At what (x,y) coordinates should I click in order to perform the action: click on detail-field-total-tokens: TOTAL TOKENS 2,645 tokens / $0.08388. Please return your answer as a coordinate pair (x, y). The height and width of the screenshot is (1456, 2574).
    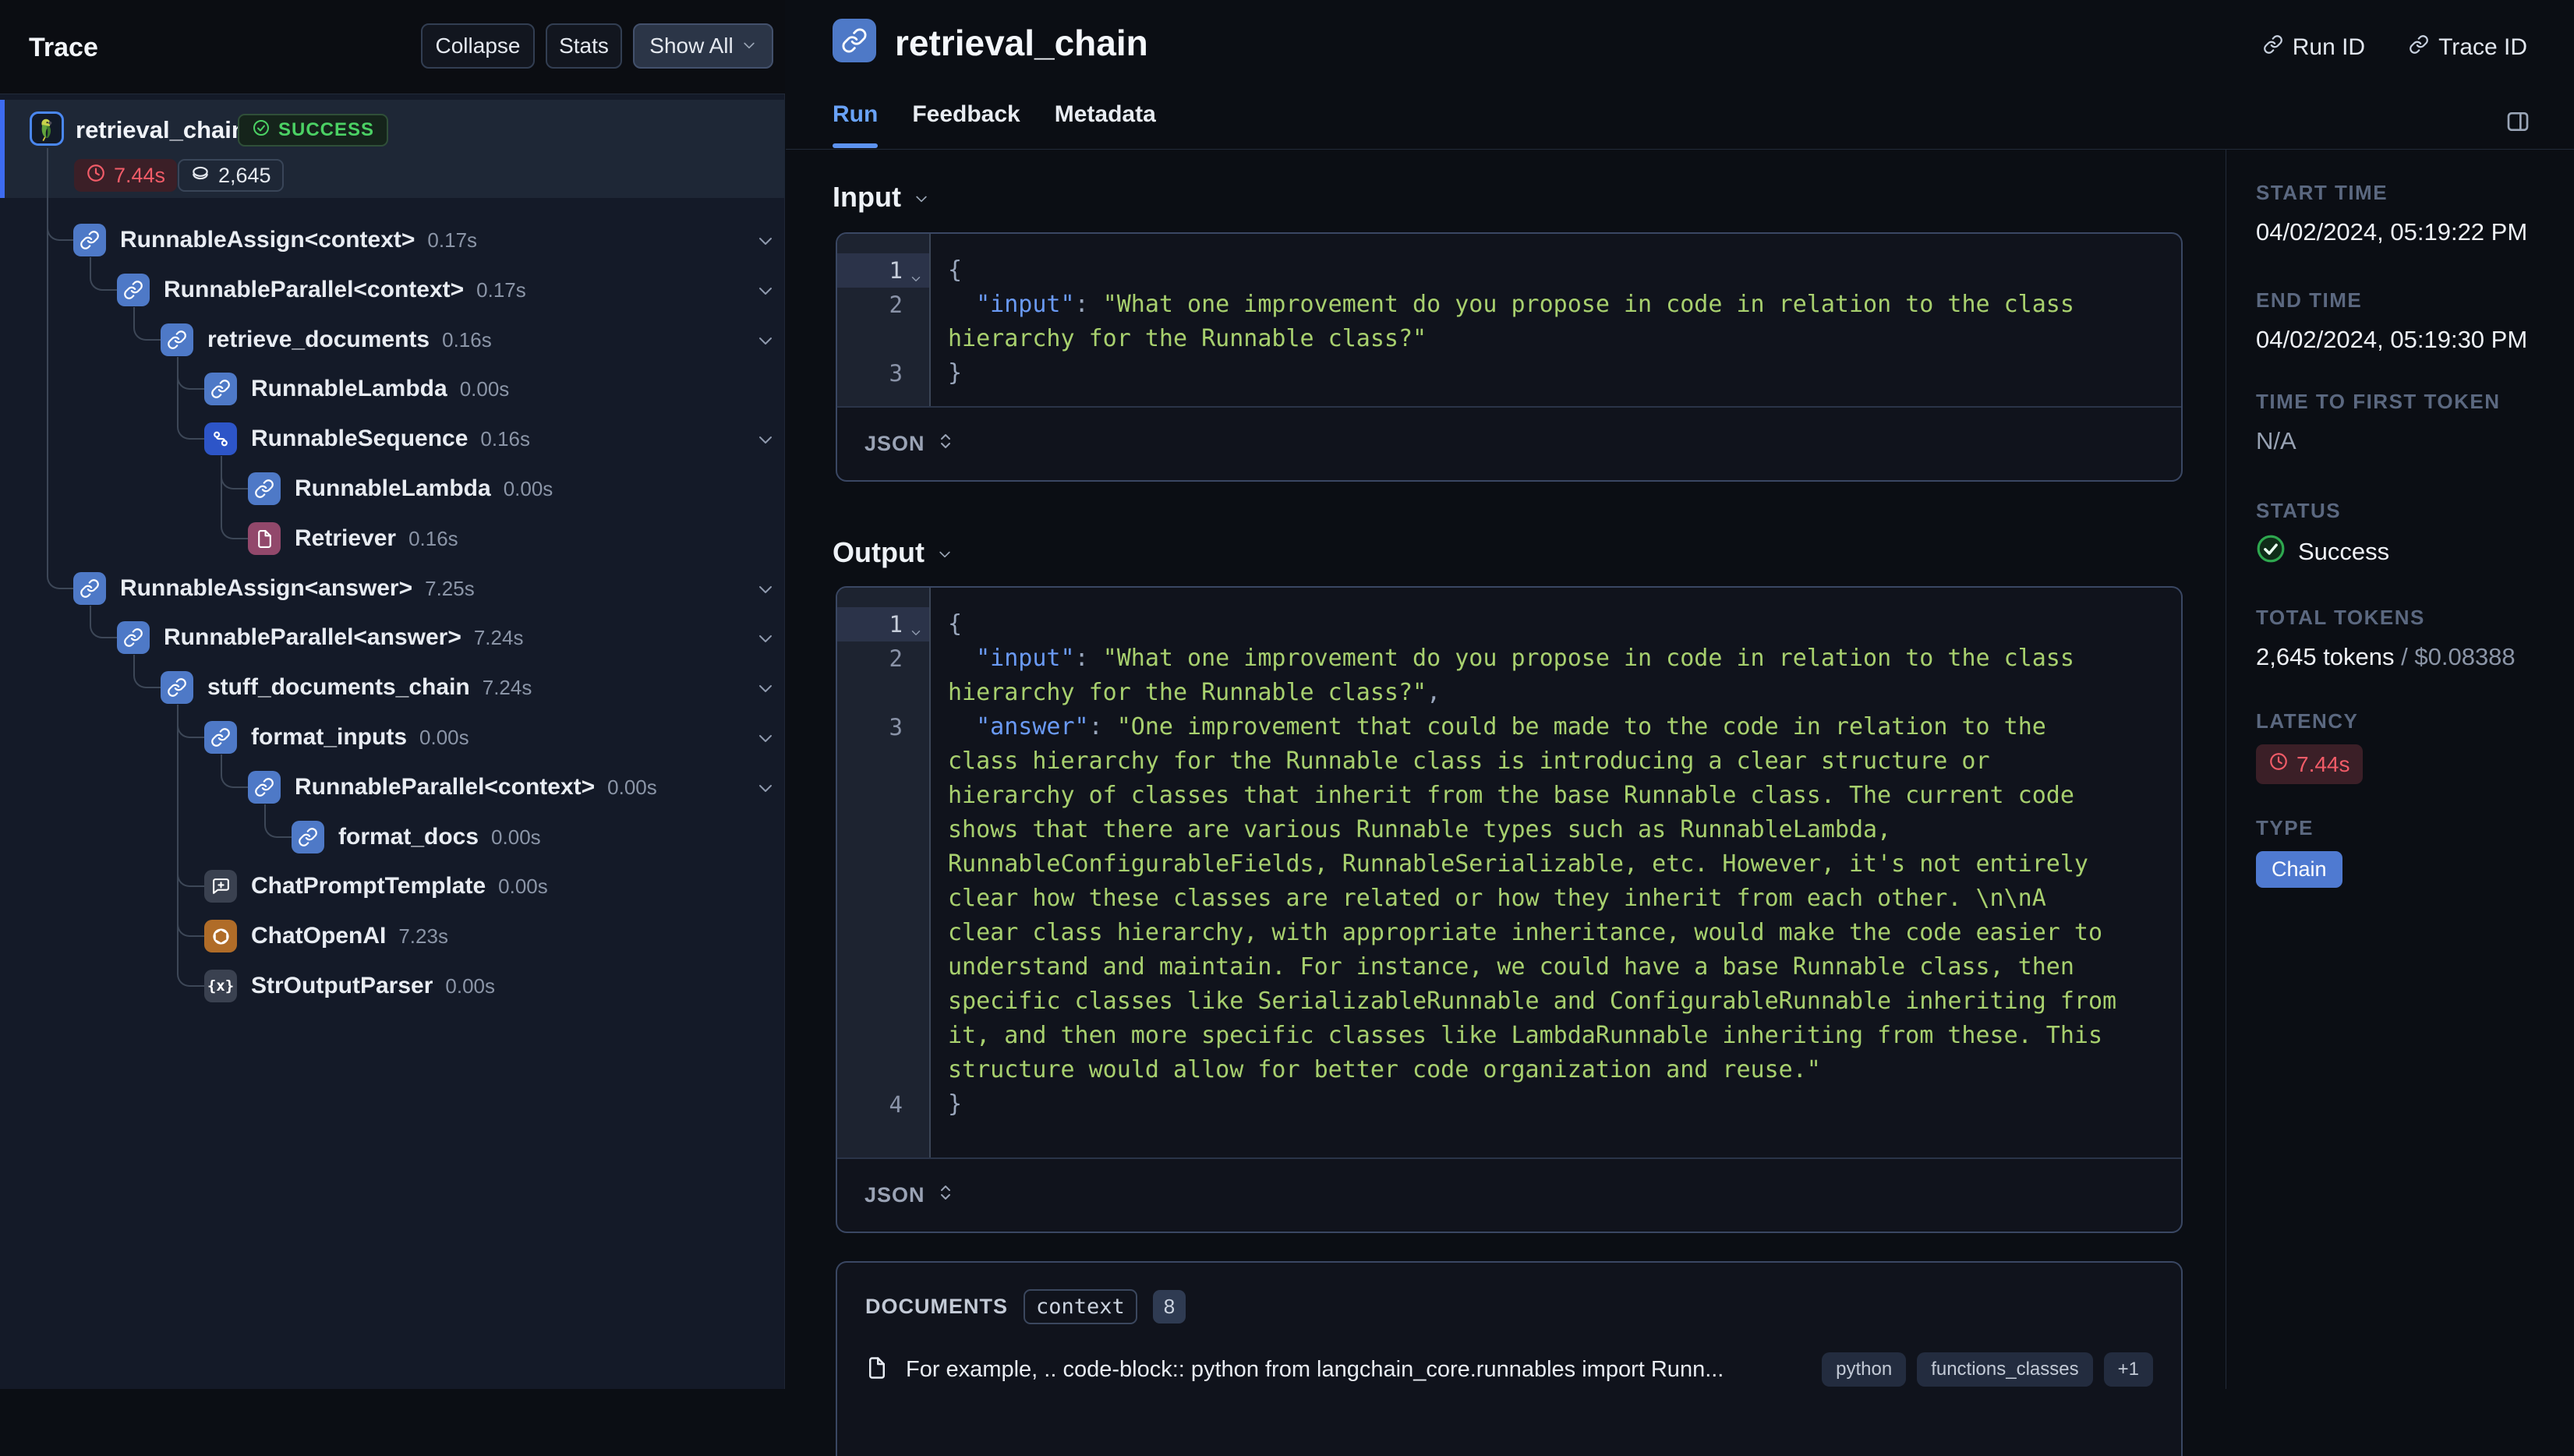
    Looking at the image, I should click on (2386, 639).